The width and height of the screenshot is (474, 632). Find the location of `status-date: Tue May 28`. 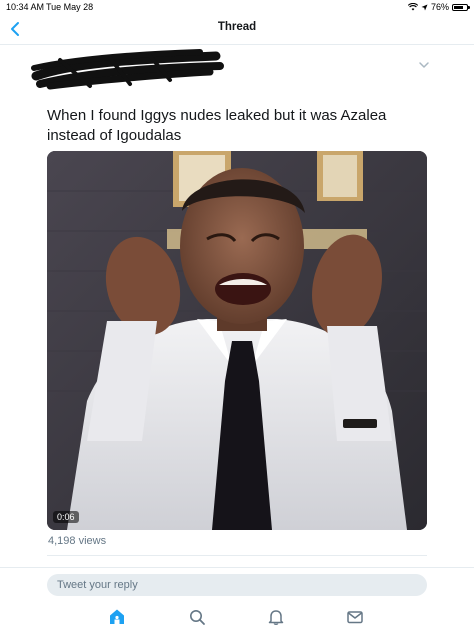

status-date: Tue May 28 is located at coordinates (70, 7).